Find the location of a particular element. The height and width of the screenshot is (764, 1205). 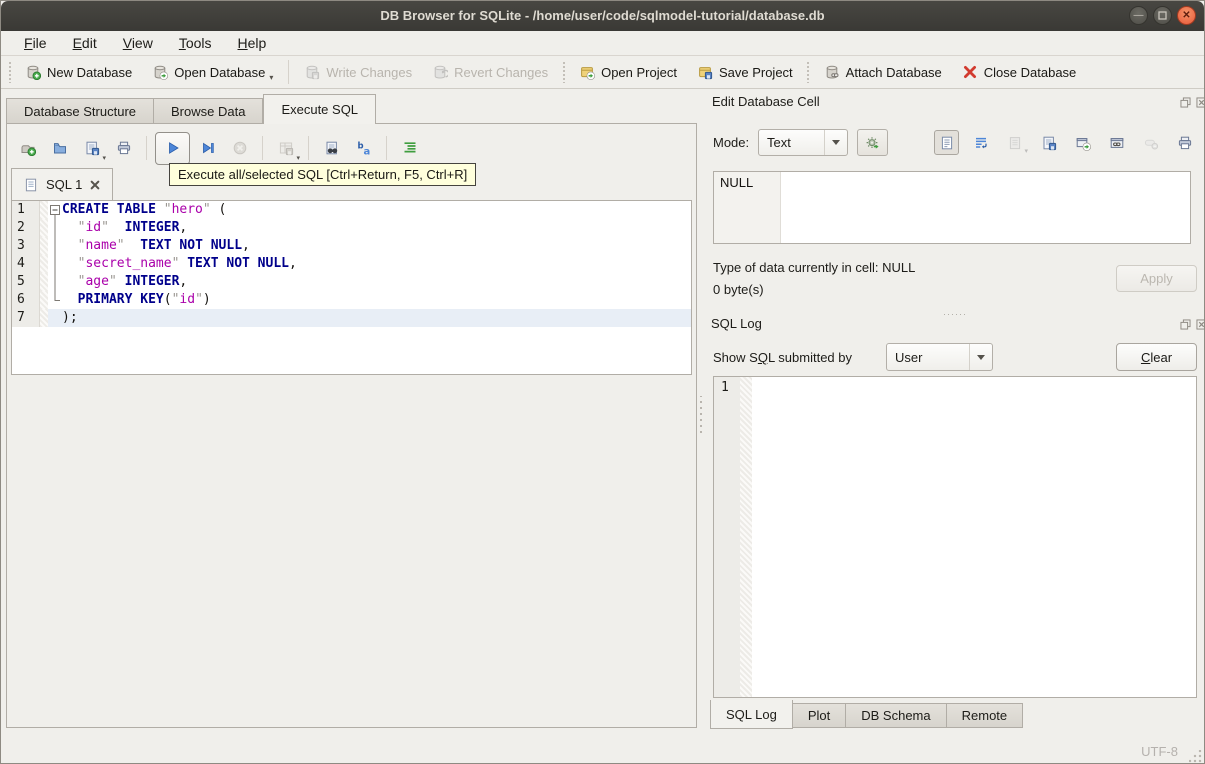

format-icon is located at coordinates (410, 148).